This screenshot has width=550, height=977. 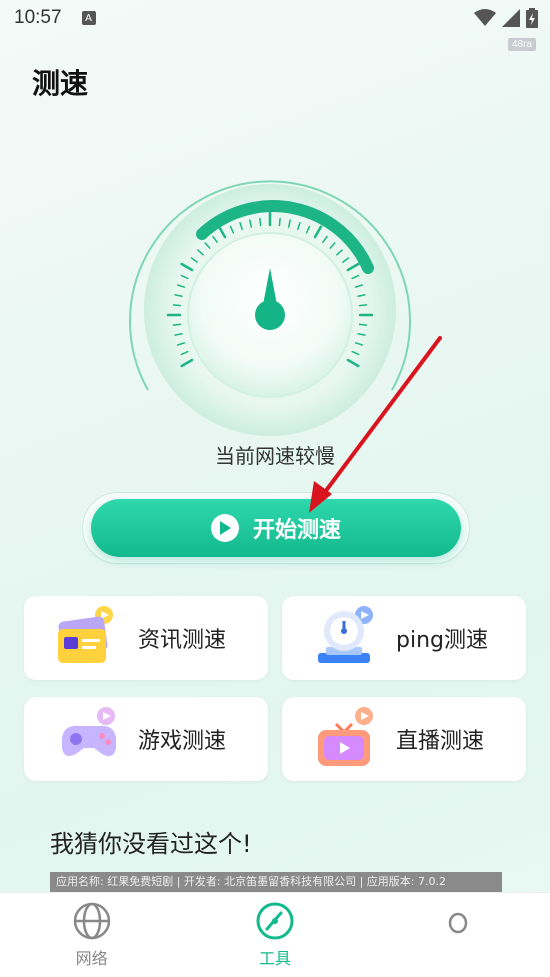 I want to click on card-ping-speed: ping测速, so click(x=404, y=638).